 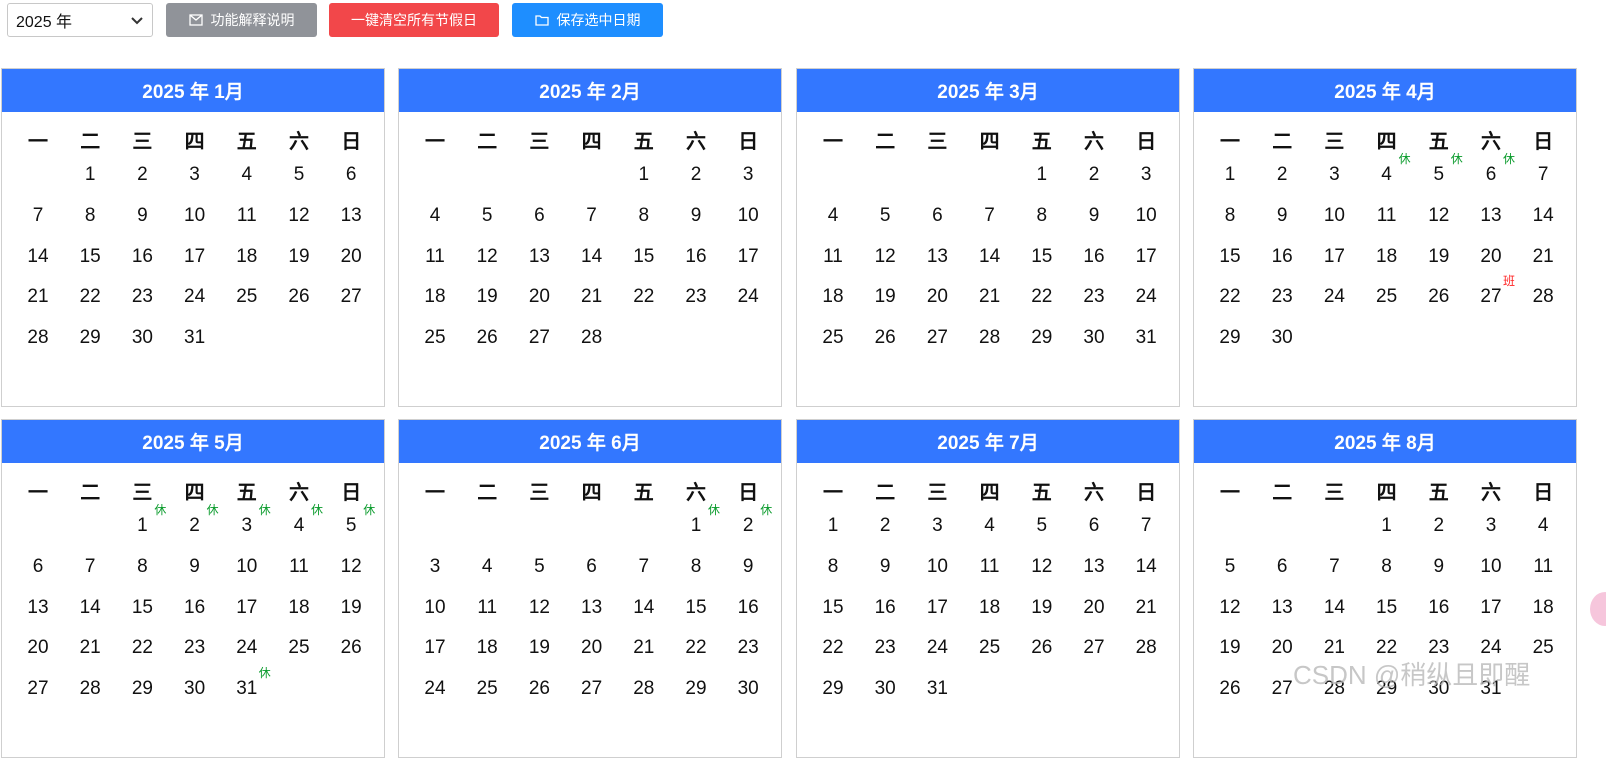 What do you see at coordinates (142, 522) in the screenshot?
I see `day-cell: 1休` at bounding box center [142, 522].